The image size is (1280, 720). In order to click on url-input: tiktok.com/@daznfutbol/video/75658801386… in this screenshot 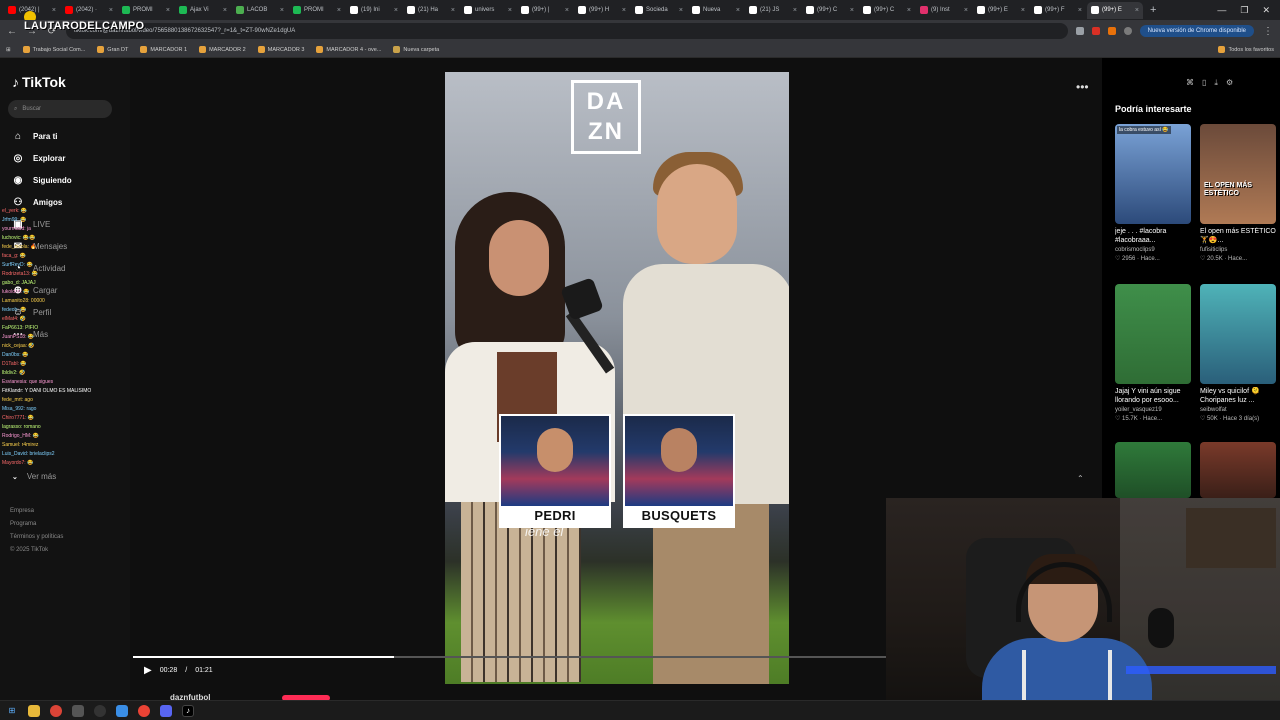, I will do `click(567, 31)`.